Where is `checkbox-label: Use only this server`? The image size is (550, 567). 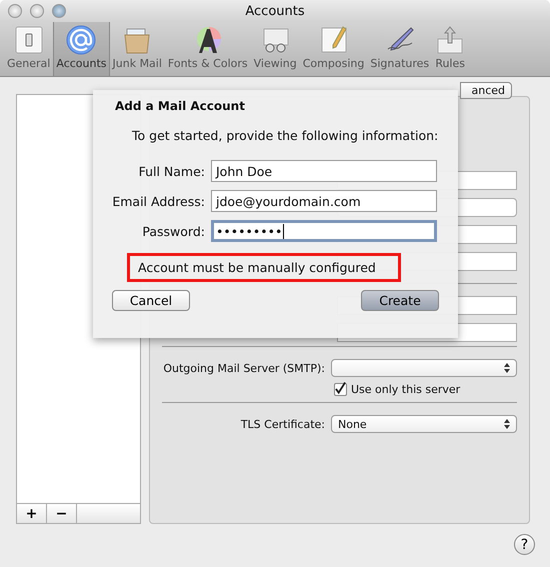 checkbox-label: Use only this server is located at coordinates (405, 389).